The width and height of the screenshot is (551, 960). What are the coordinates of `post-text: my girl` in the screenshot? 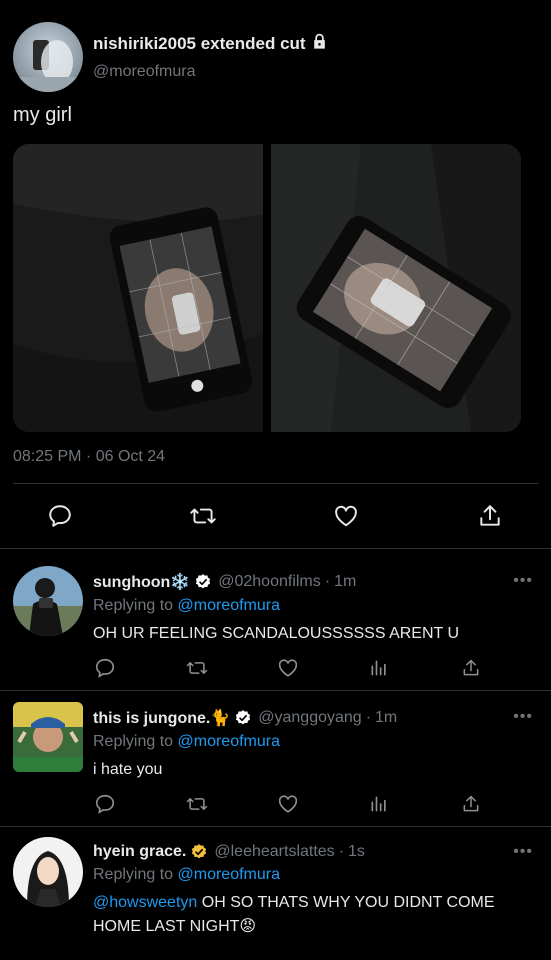 It's located at (42, 115).